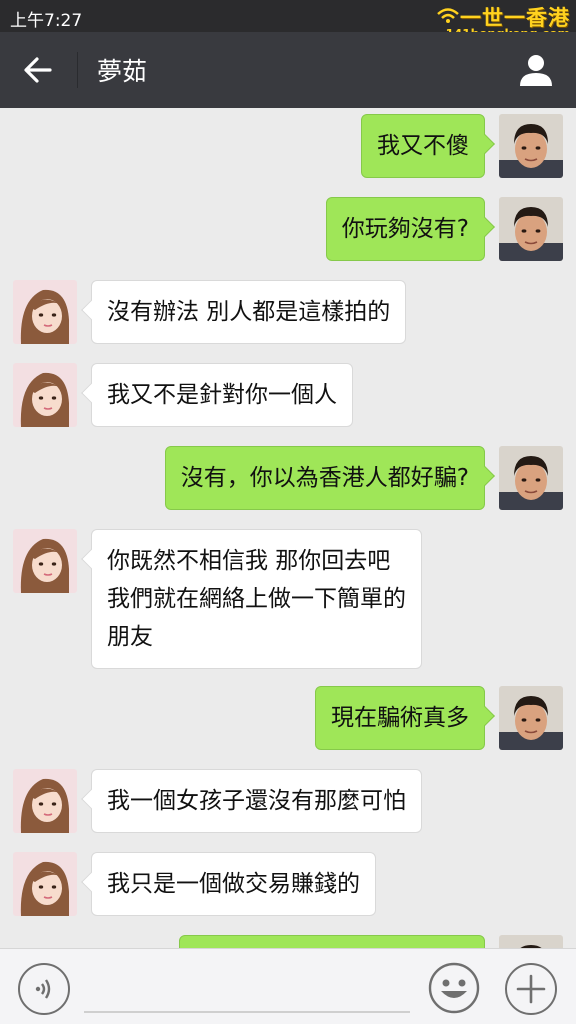 Image resolution: width=576 pixels, height=1024 pixels. I want to click on message-text: 我們就在網絡上做一下簡單的, so click(256, 599).